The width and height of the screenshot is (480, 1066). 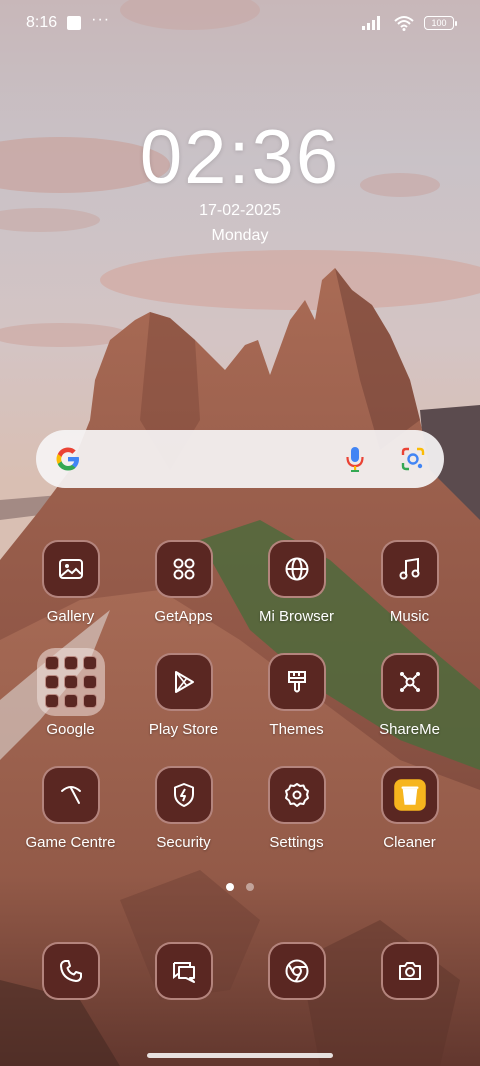 I want to click on folder-google: Google, so click(x=70, y=695).